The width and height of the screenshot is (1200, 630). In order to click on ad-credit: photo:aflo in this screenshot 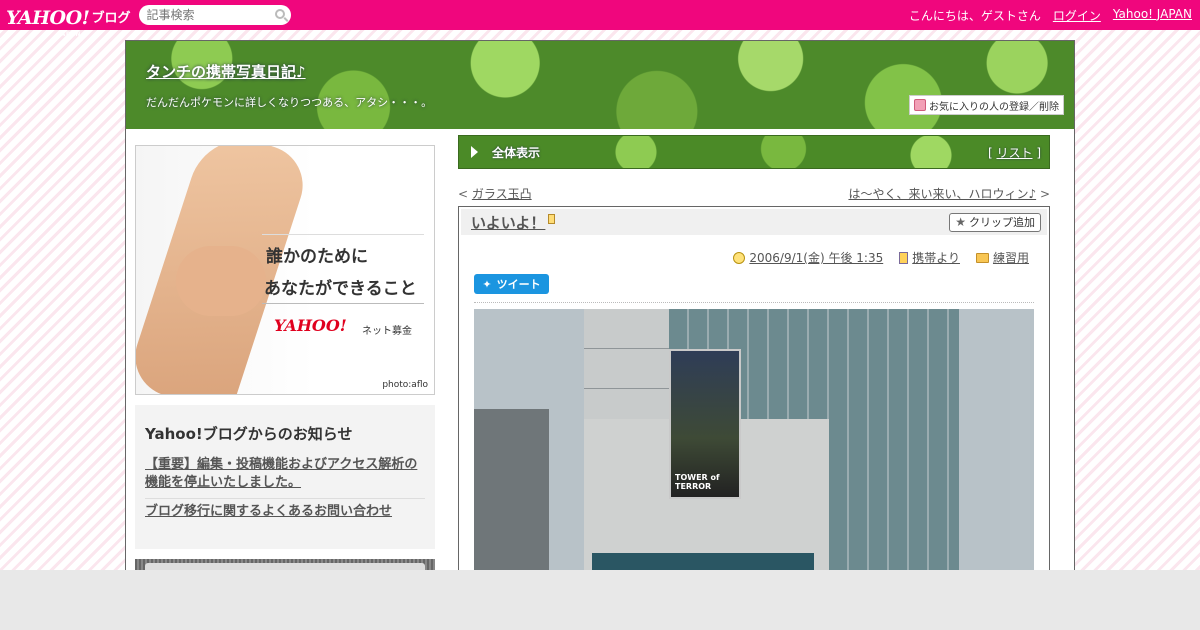, I will do `click(405, 385)`.